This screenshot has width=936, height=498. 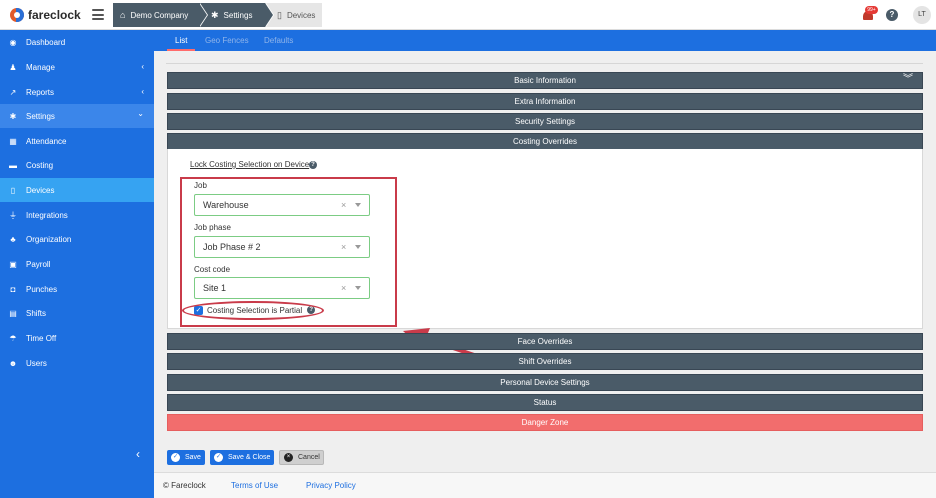 I want to click on user-icon: ♟, so click(x=13, y=67).